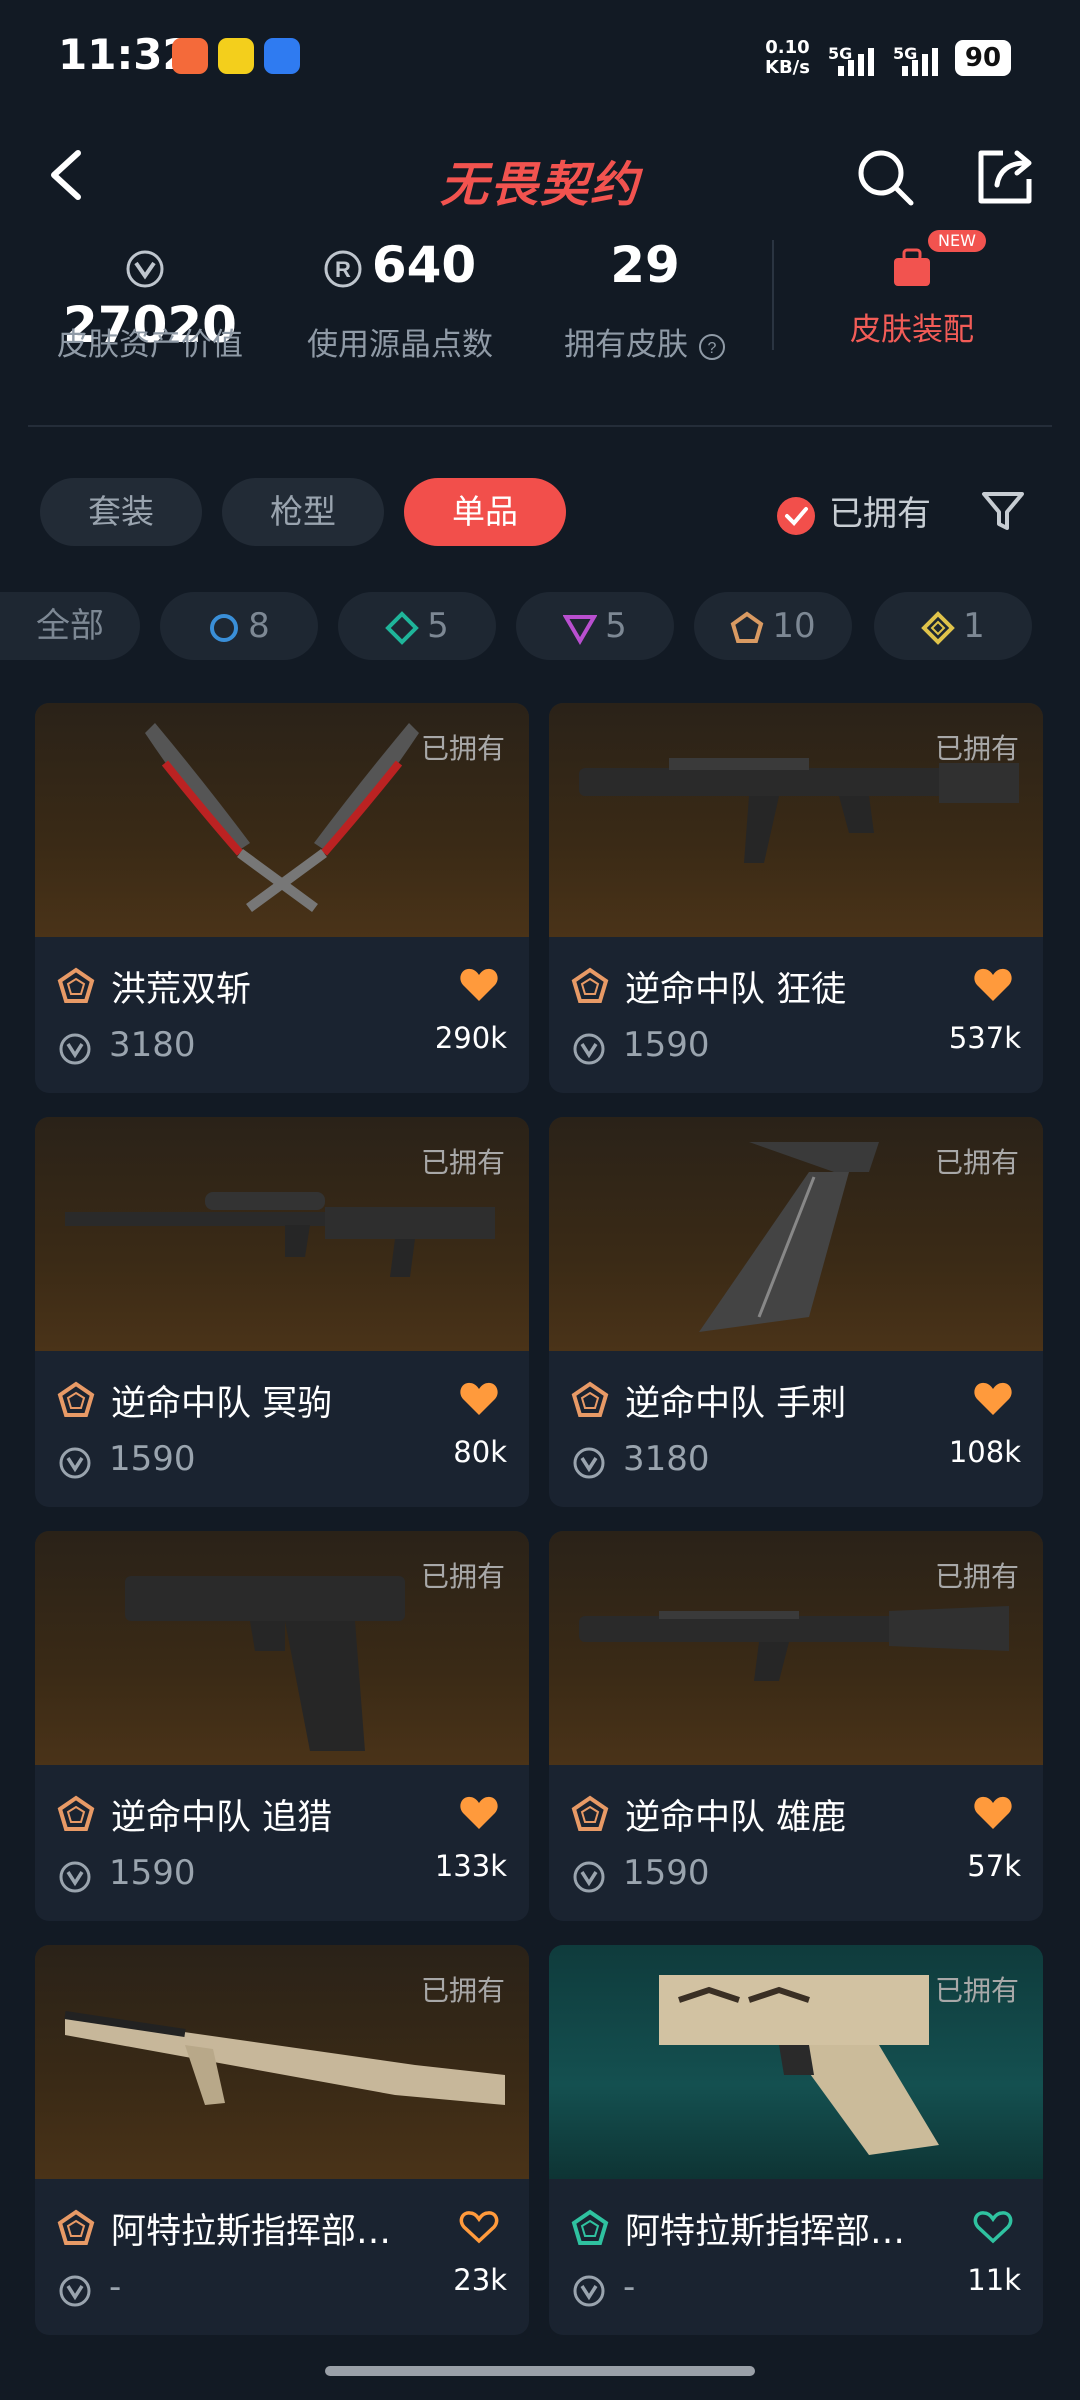 This screenshot has height=2400, width=1080. What do you see at coordinates (880, 514) in the screenshot?
I see `owned-filter-label: 已拥有` at bounding box center [880, 514].